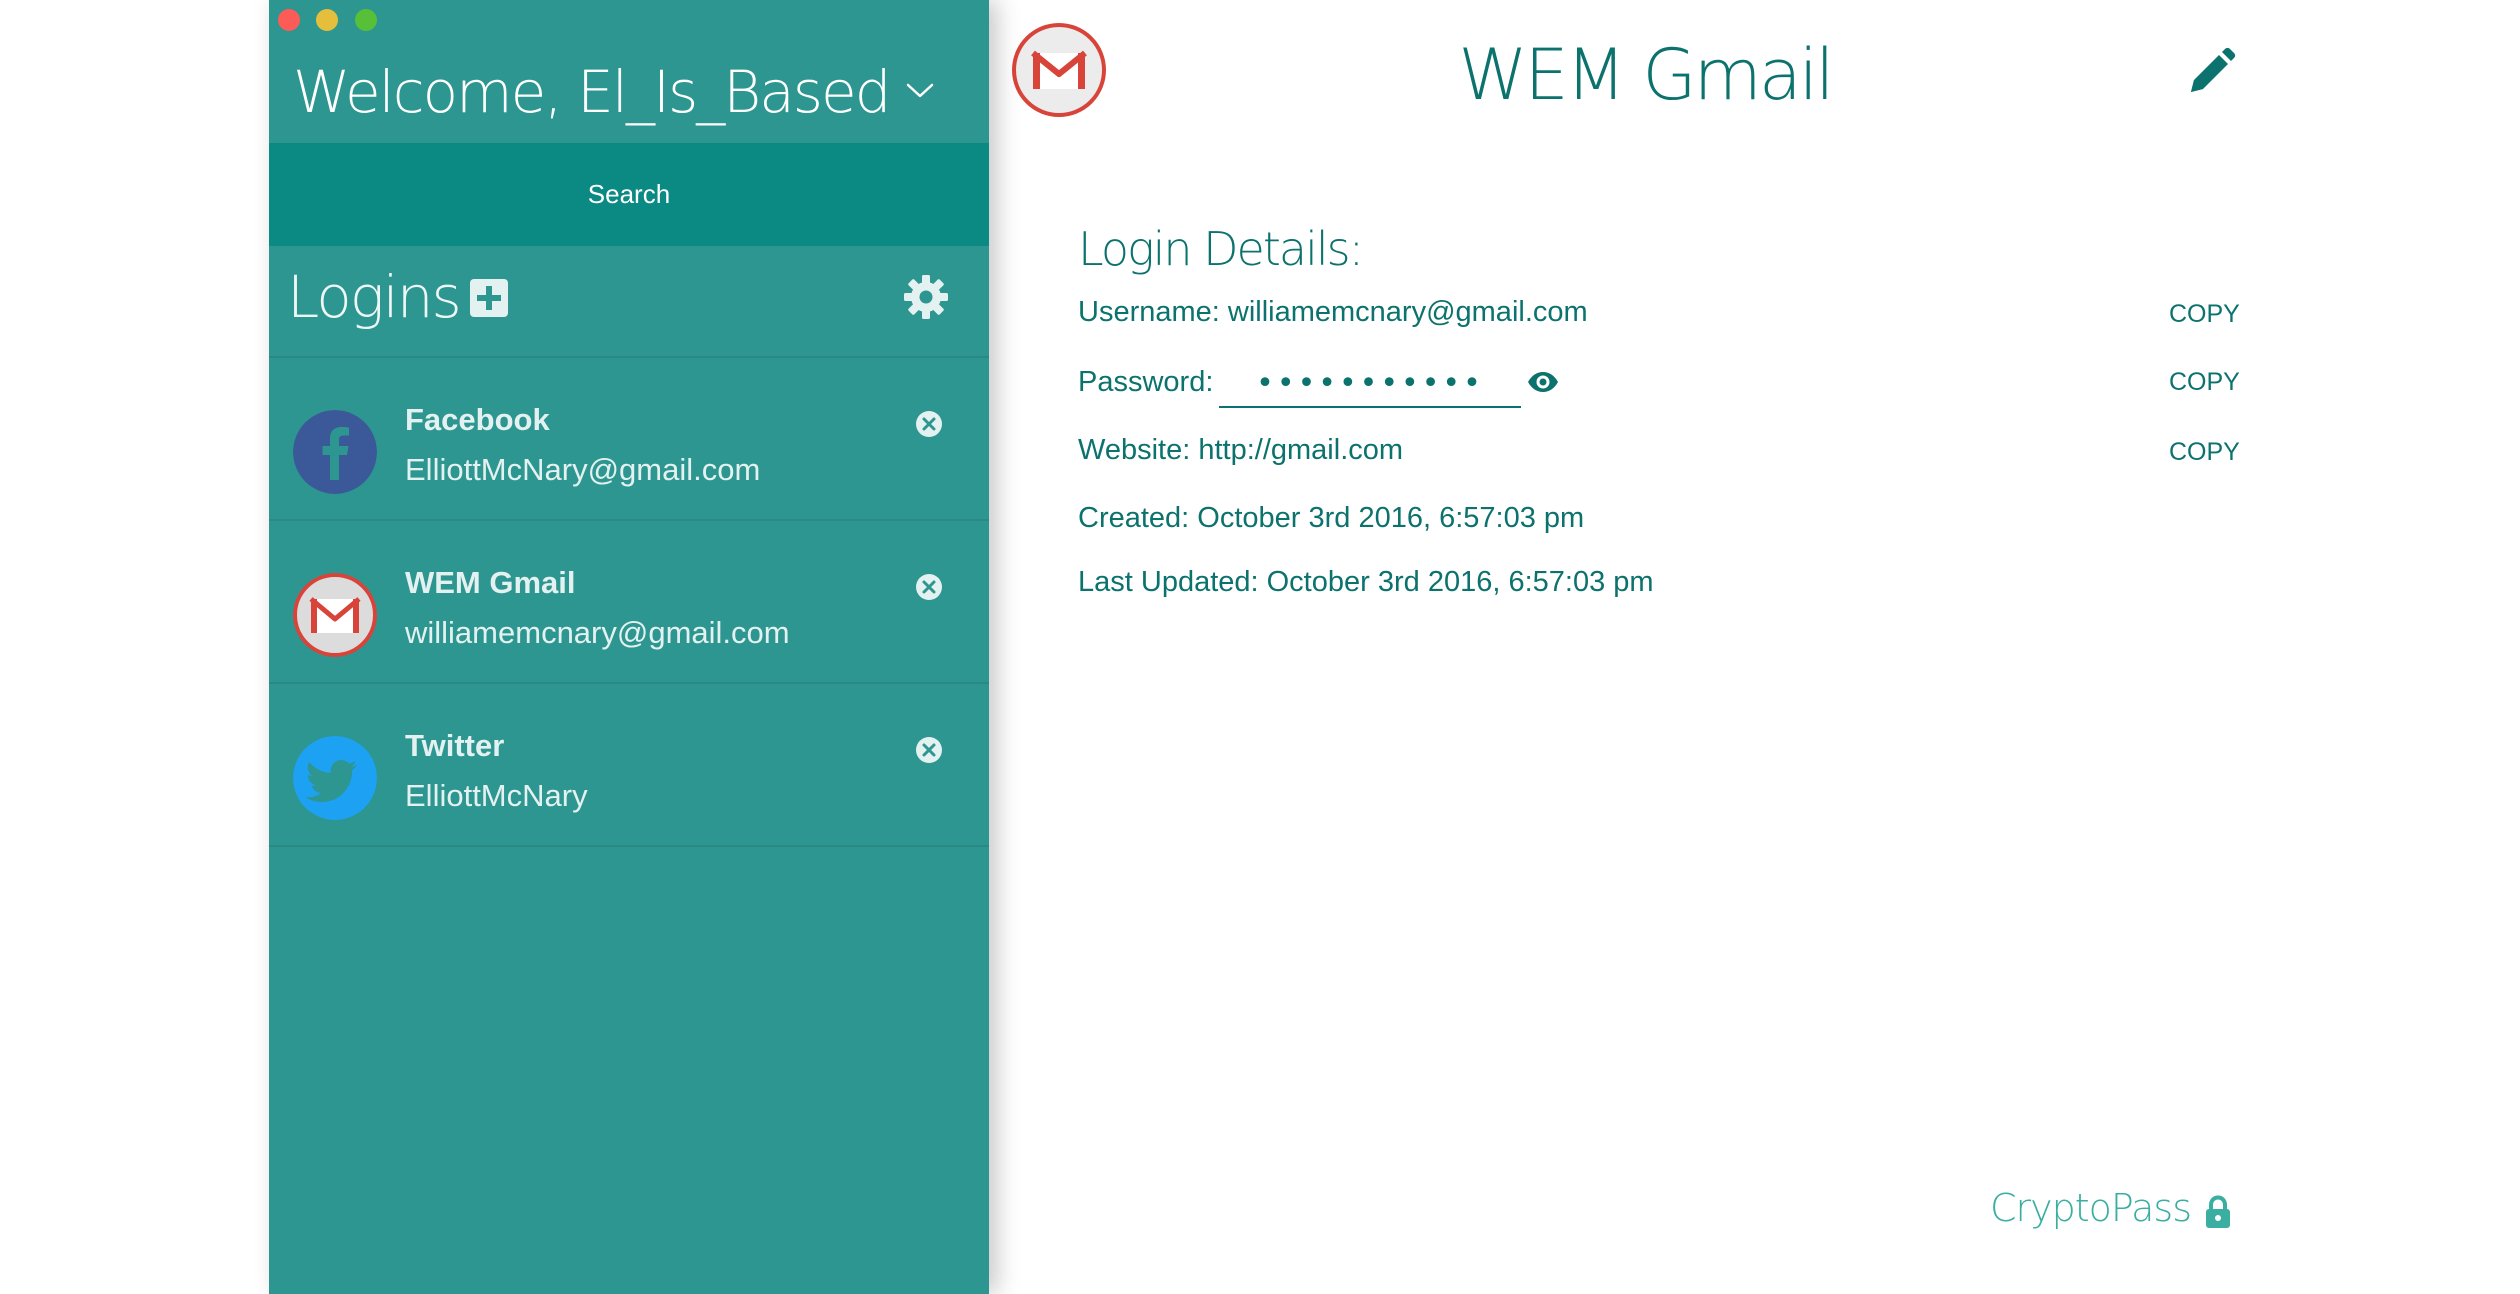 The height and width of the screenshot is (1294, 2520). Describe the element at coordinates (1333, 312) in the screenshot. I see `username-field: Username: williamemcnary@gmail.com` at that location.